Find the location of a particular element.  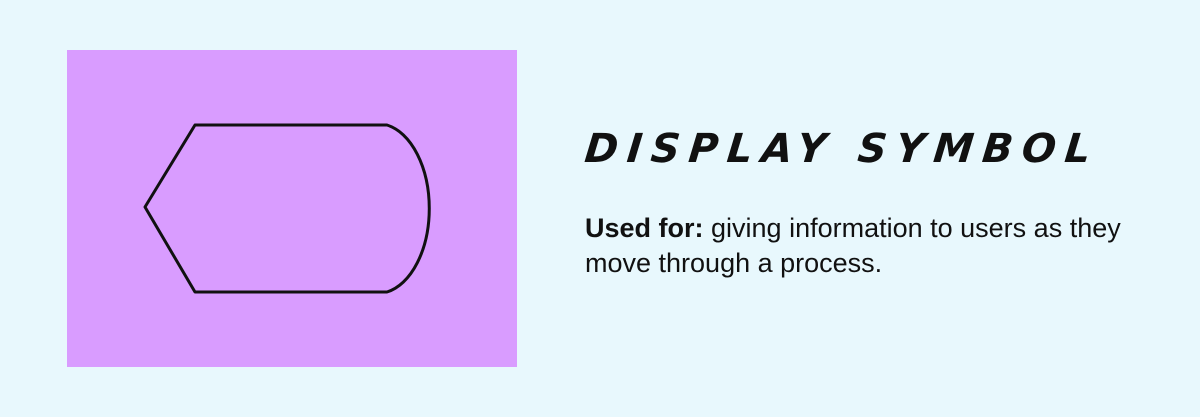

description-lead: Used for: is located at coordinates (644, 228).